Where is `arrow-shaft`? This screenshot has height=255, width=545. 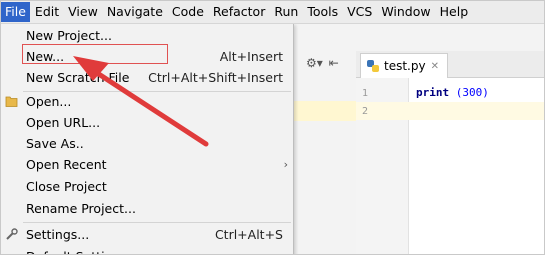
arrow-shaft is located at coordinates (148, 106).